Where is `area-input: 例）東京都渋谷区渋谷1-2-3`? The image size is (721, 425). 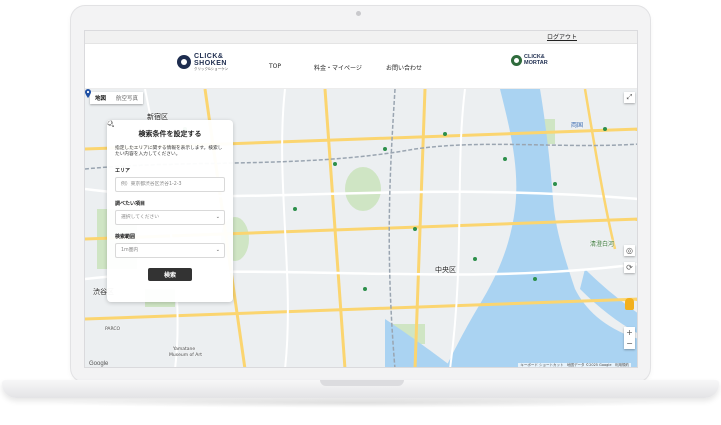
area-input: 例）東京都渋谷区渋谷1-2-3 is located at coordinates (170, 184).